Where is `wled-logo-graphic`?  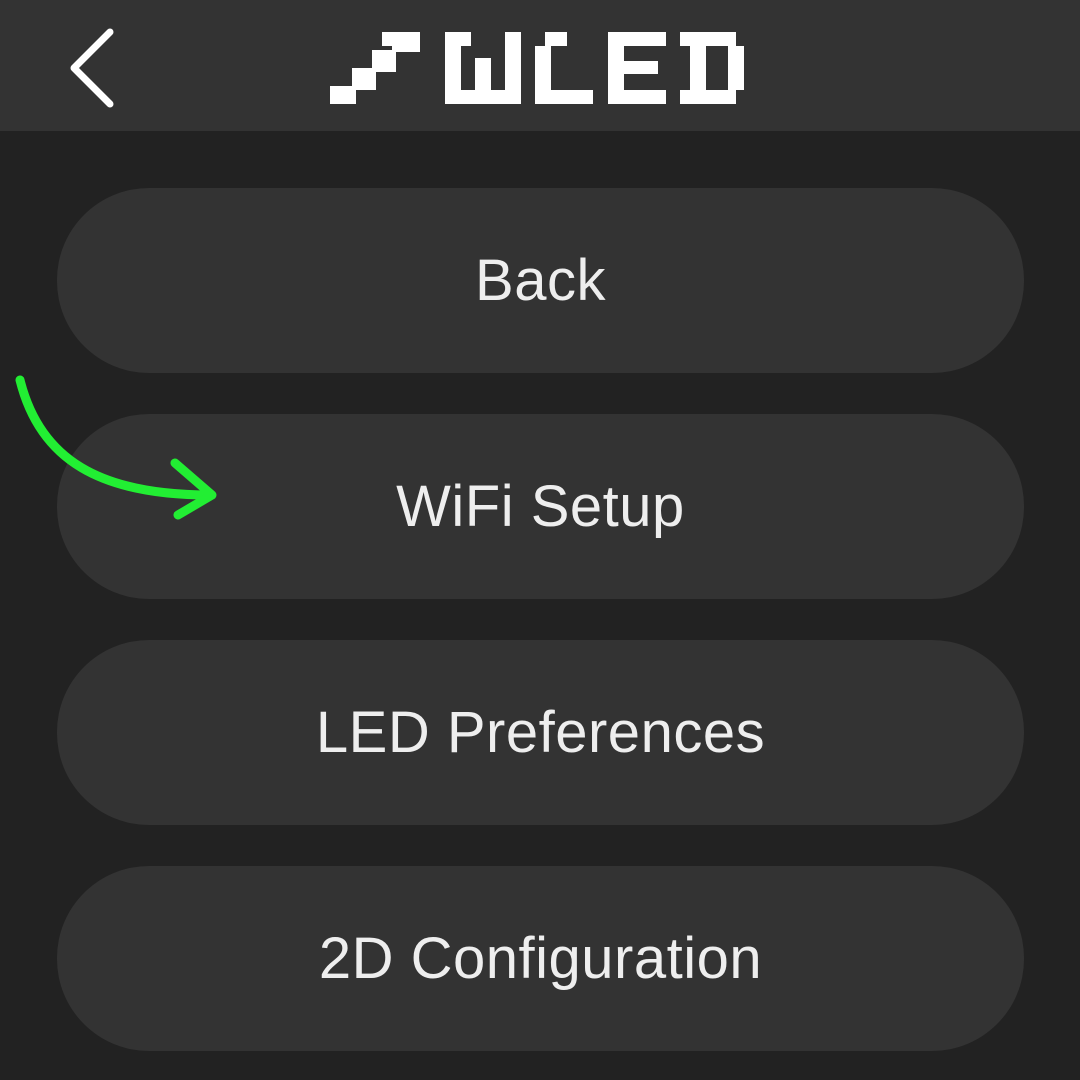 wled-logo-graphic is located at coordinates (537, 68).